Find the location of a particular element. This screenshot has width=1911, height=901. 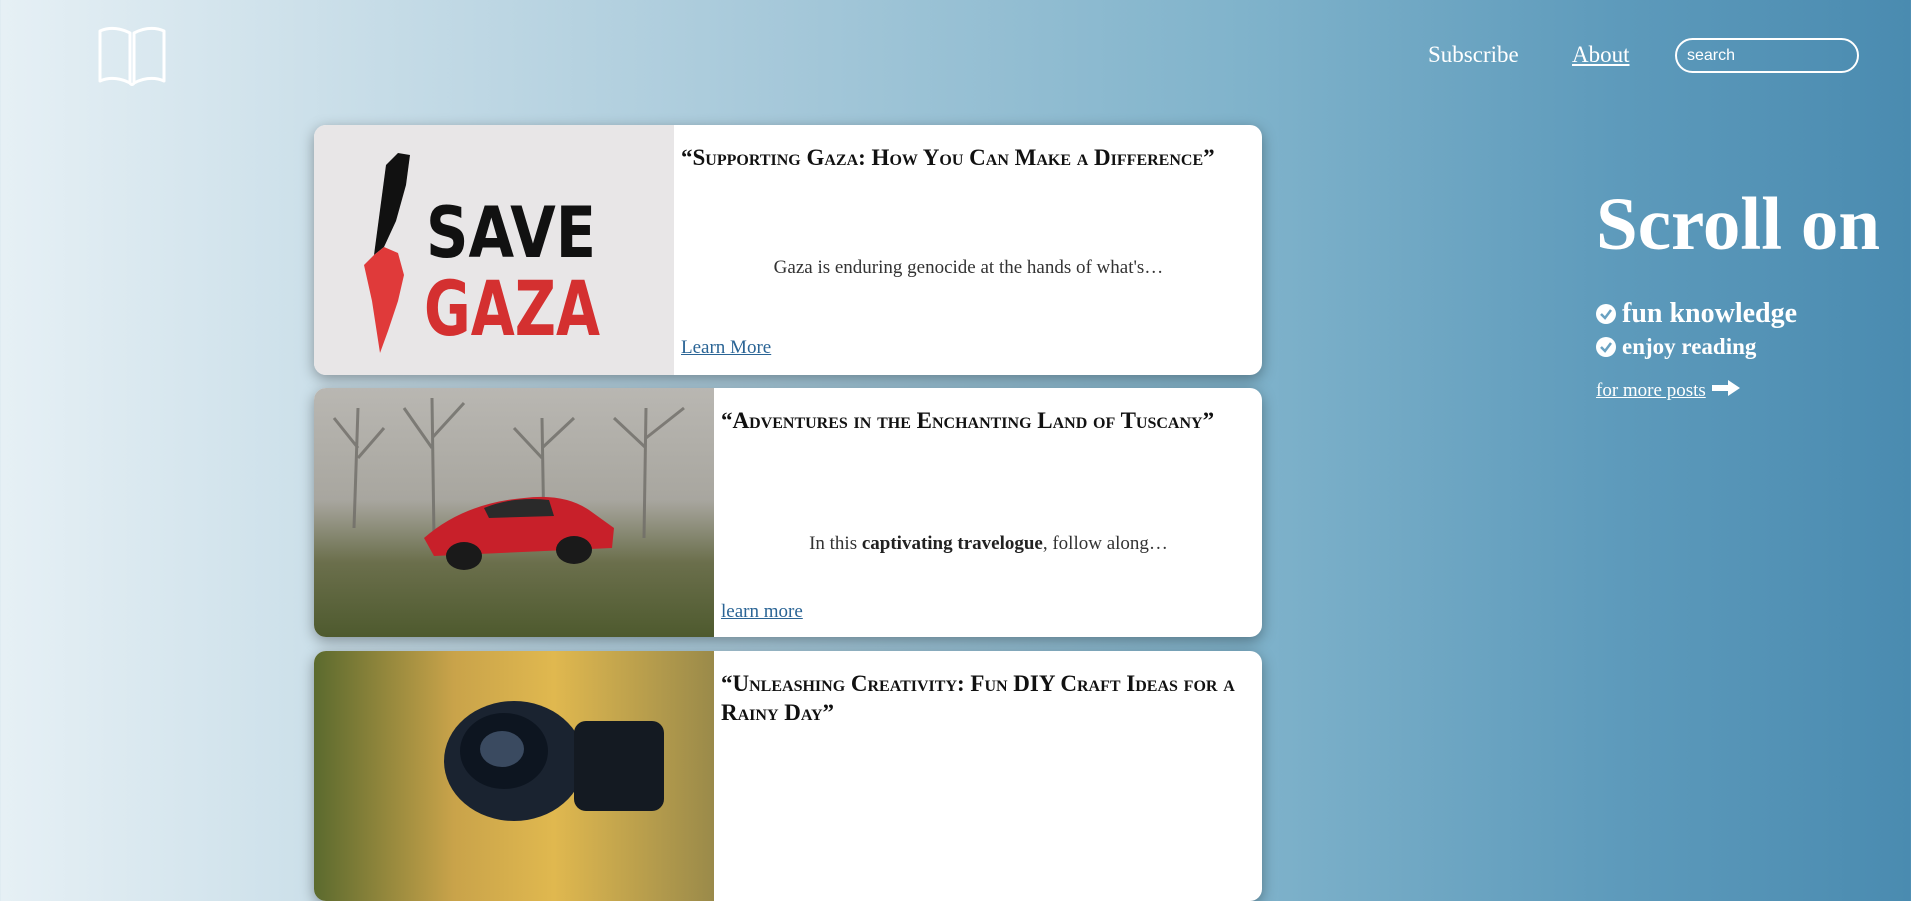

svg-text: GAZA is located at coordinates (512, 308).